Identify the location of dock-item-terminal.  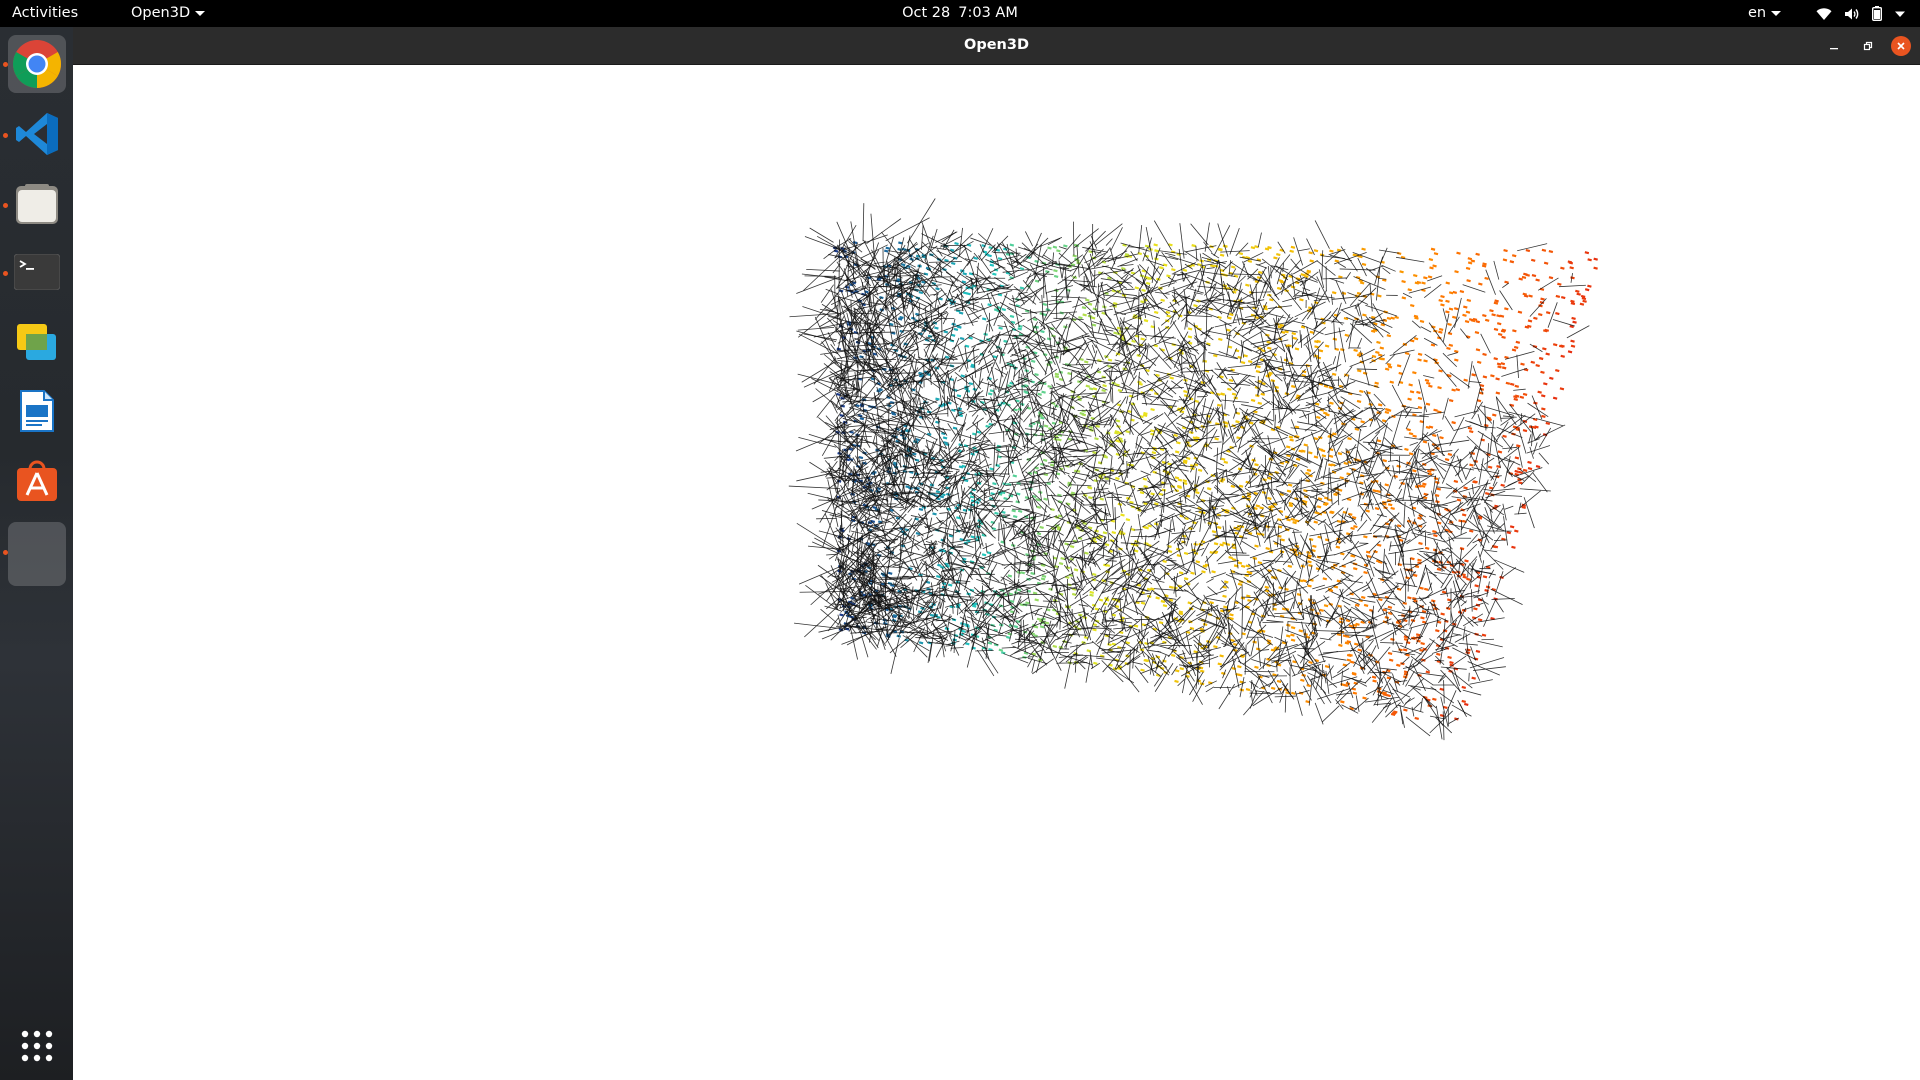
(37, 272).